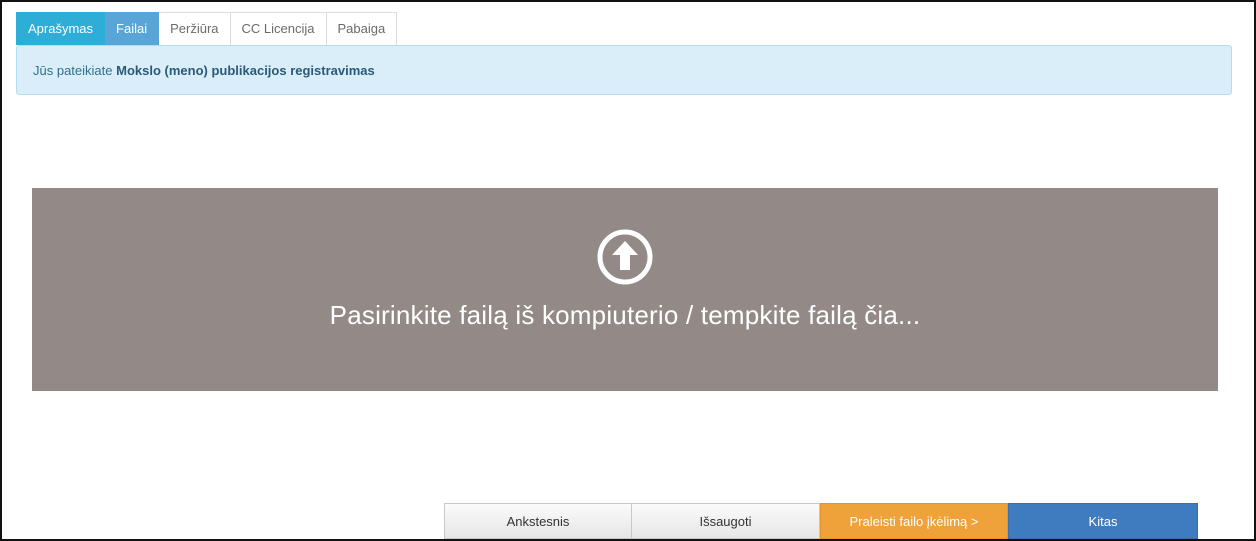  Describe the element at coordinates (132, 28) in the screenshot. I see `tab-failai: Failai` at that location.